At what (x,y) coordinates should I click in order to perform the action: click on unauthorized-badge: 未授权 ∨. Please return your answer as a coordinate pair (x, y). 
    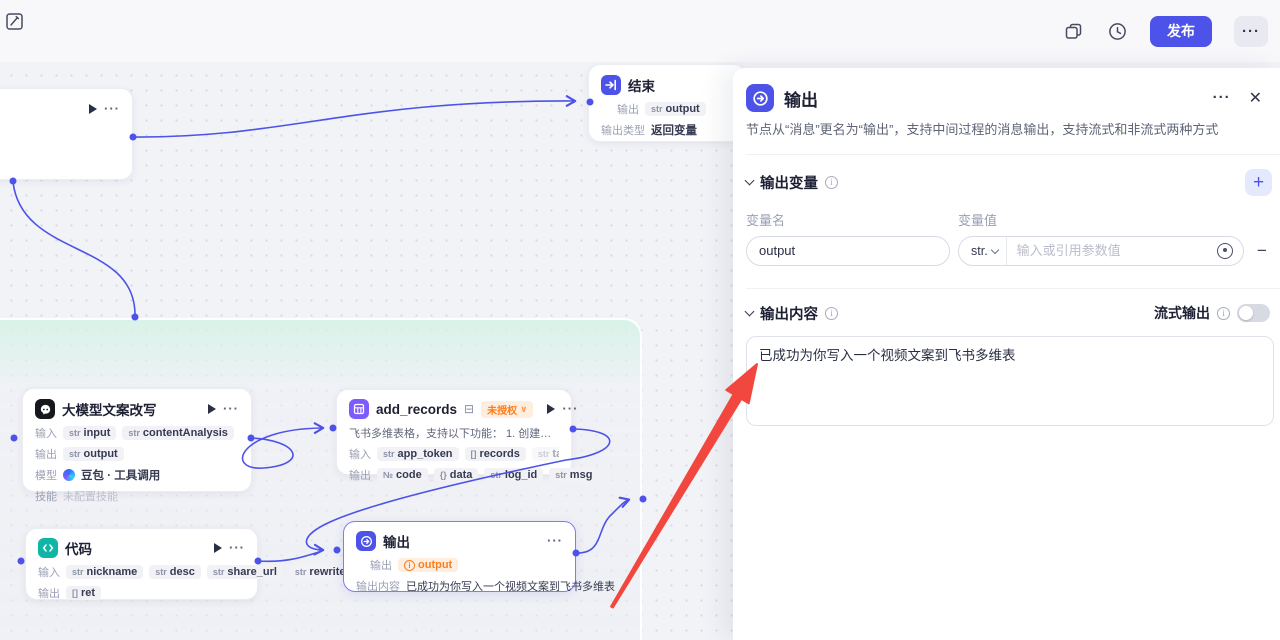
    Looking at the image, I should click on (507, 409).